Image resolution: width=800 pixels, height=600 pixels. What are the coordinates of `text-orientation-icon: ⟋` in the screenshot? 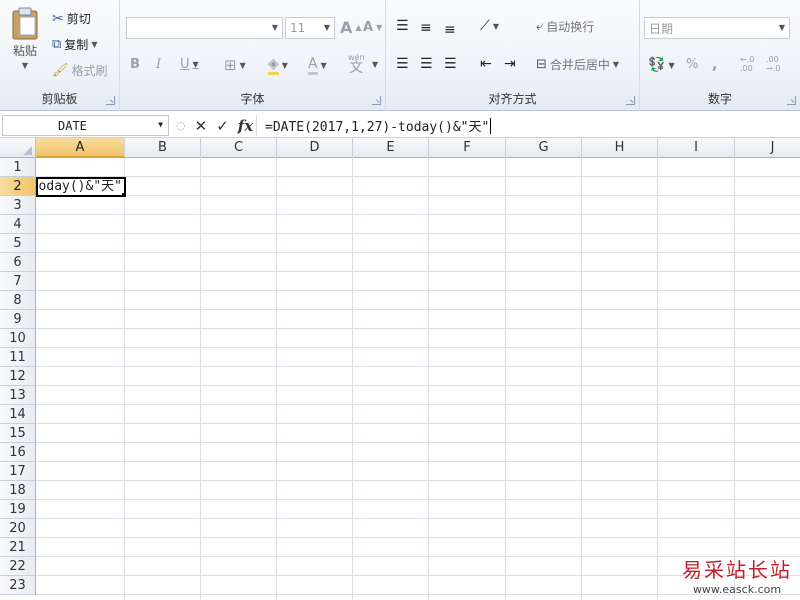 It's located at (485, 26).